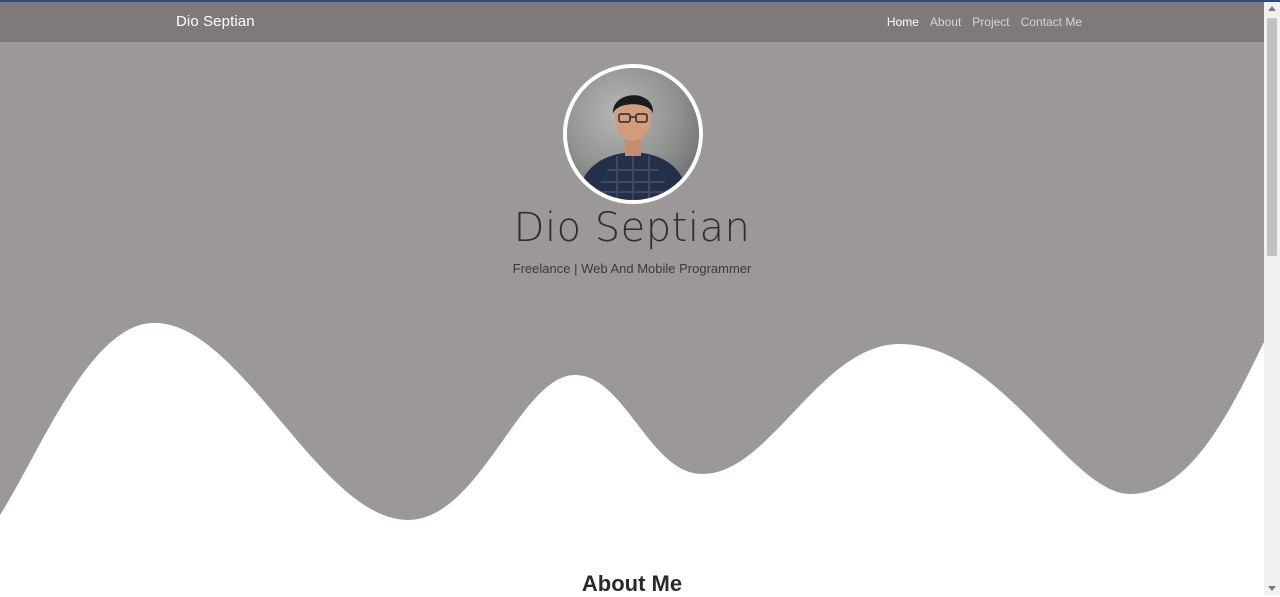 This screenshot has height=597, width=1280. Describe the element at coordinates (632, 268) in the screenshot. I see `hero-tagline: Freelance | Web And Mobile Programmer` at that location.